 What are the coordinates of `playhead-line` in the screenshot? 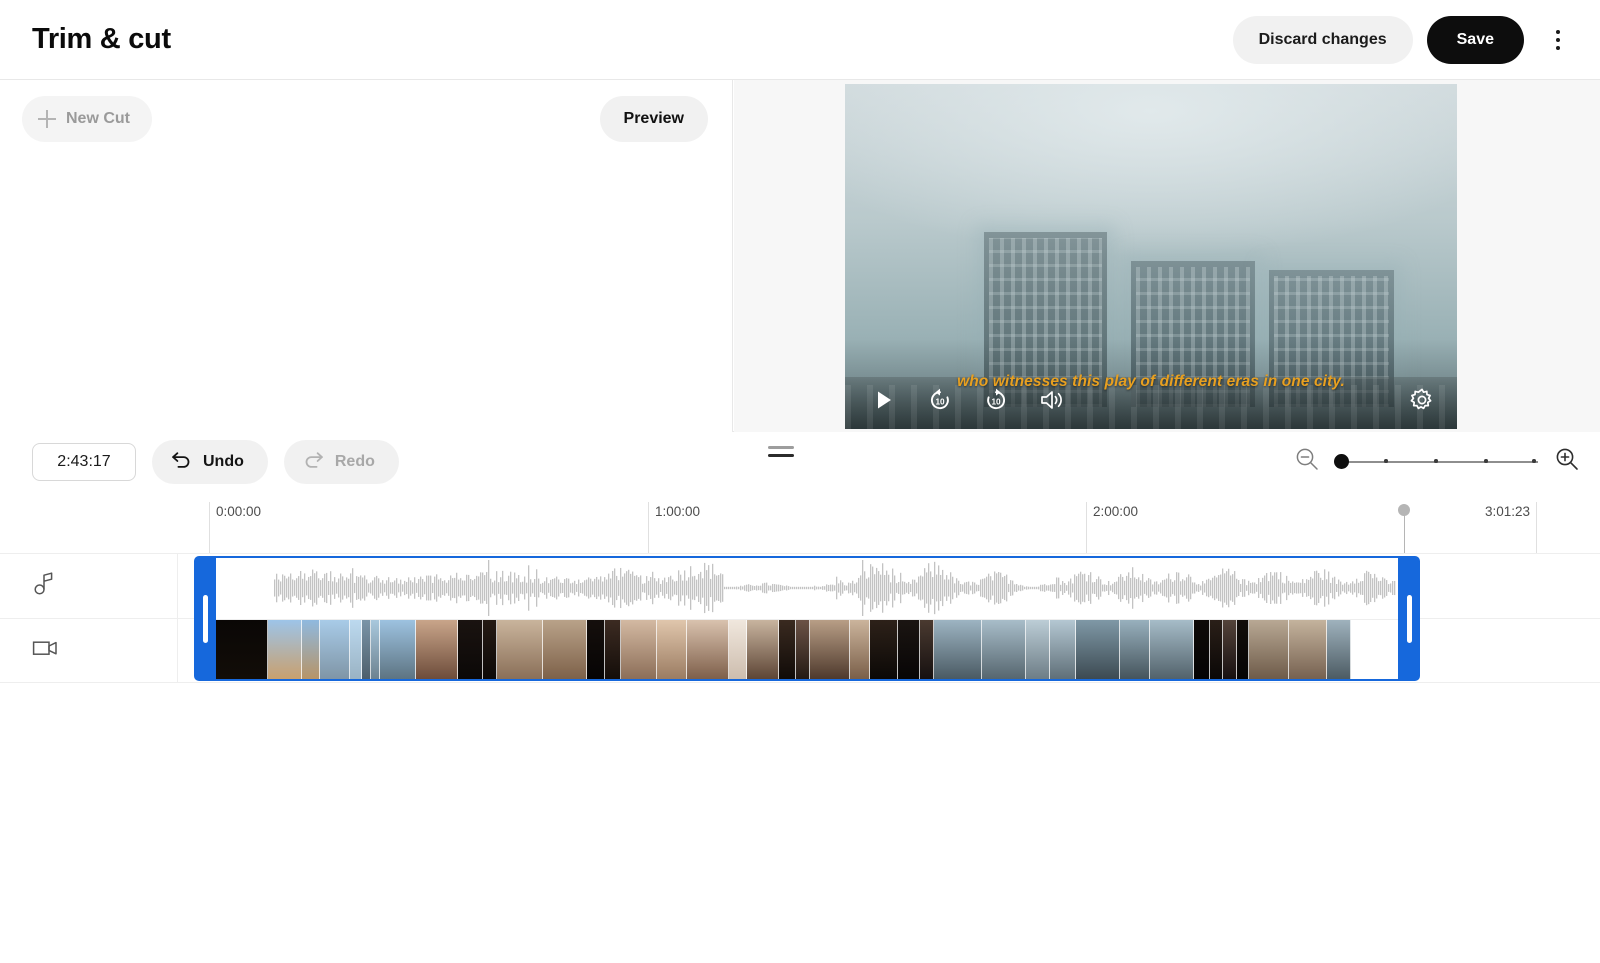 It's located at (1404, 533).